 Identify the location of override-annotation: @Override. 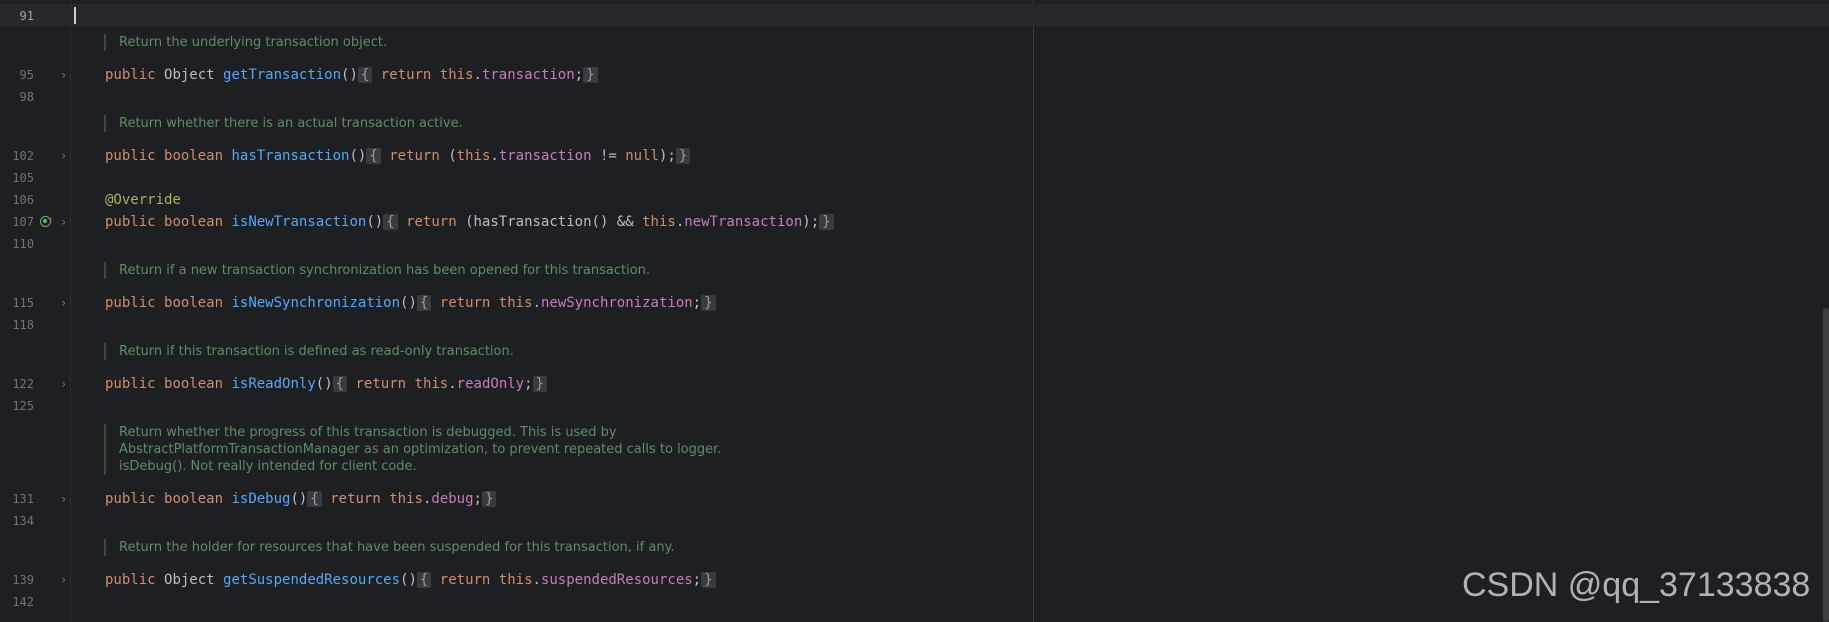
(143, 200).